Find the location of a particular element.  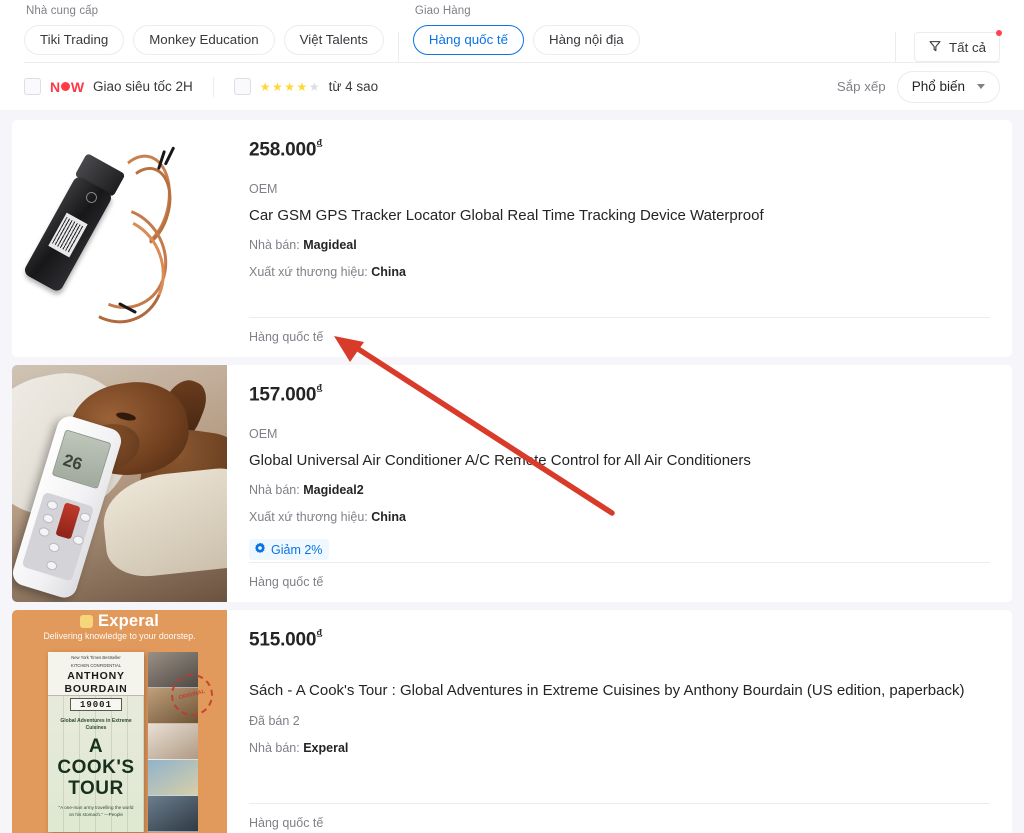

checkbox-rating is located at coordinates (242, 86).